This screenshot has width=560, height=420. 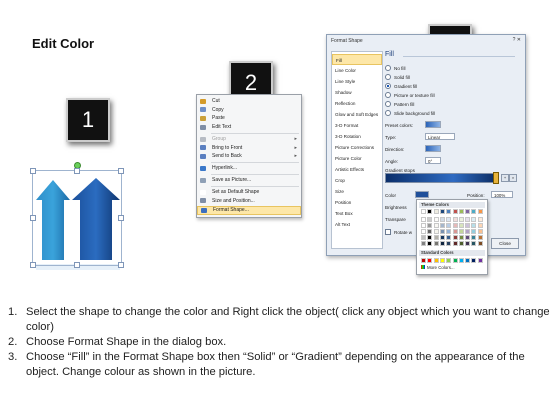 I want to click on remove-stop-icon: ×, so click(x=513, y=178).